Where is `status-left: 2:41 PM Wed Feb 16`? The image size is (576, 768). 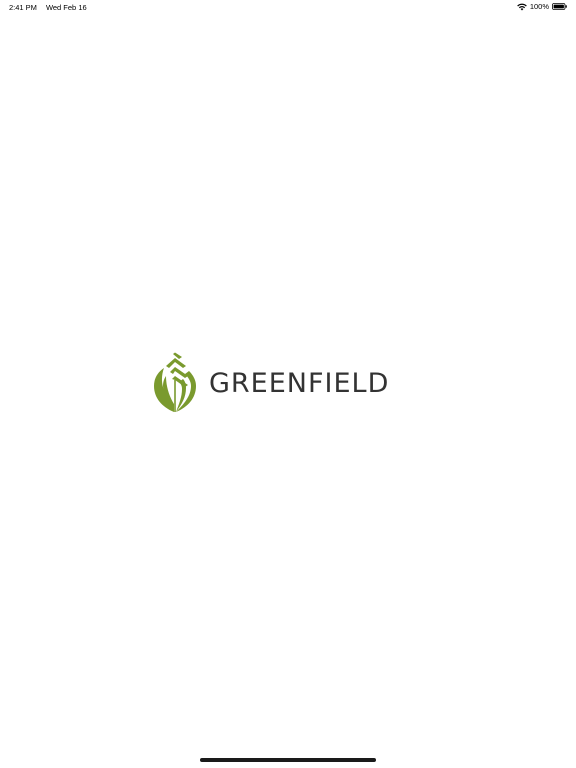 status-left: 2:41 PM Wed Feb 16 is located at coordinates (48, 7).